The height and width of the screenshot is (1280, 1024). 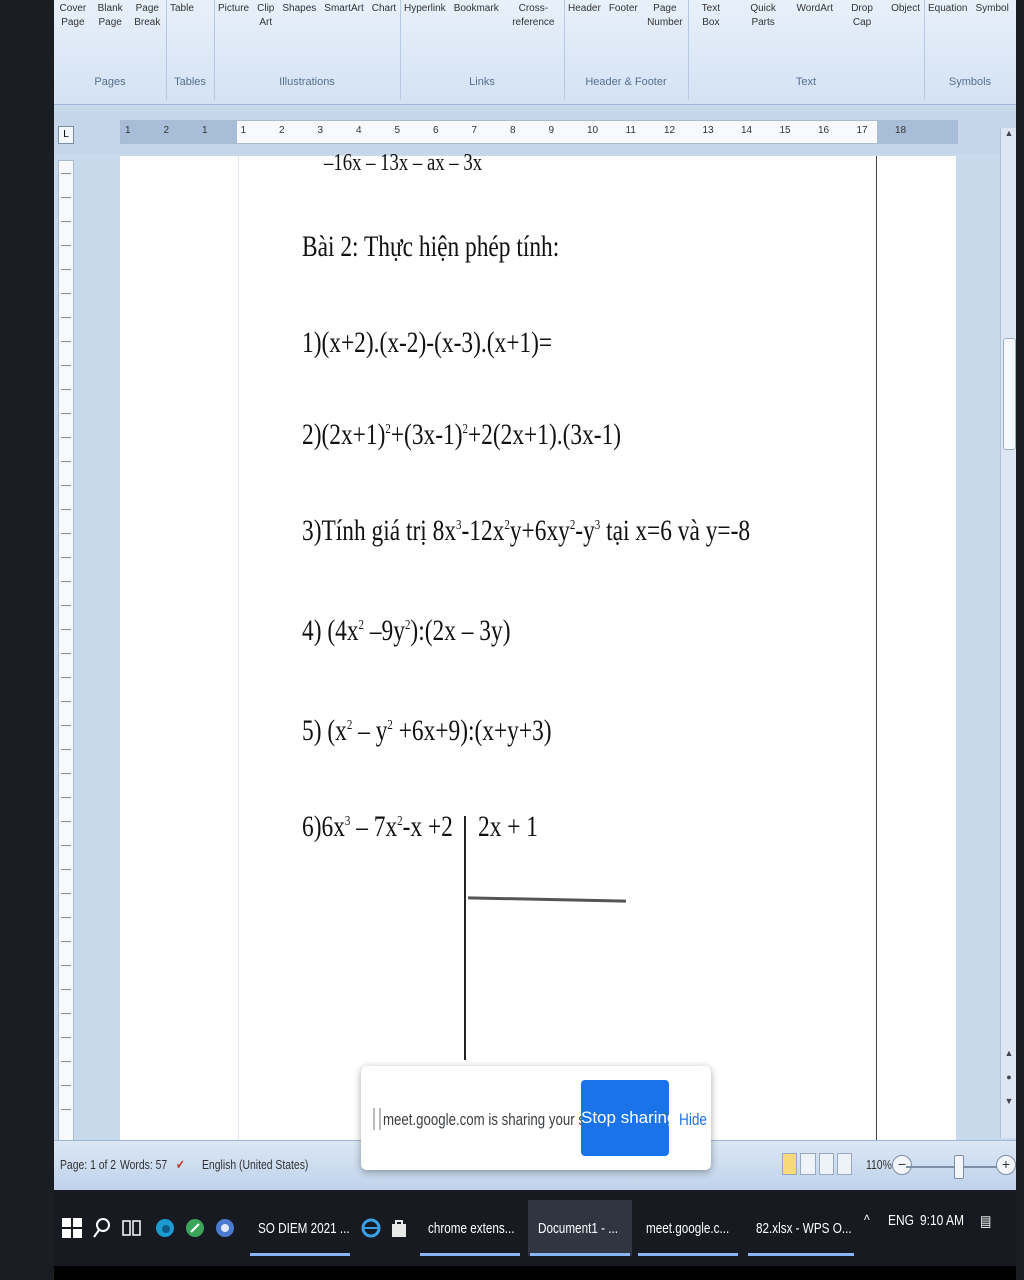 I want to click on right-dark-border, so click(x=1020, y=640).